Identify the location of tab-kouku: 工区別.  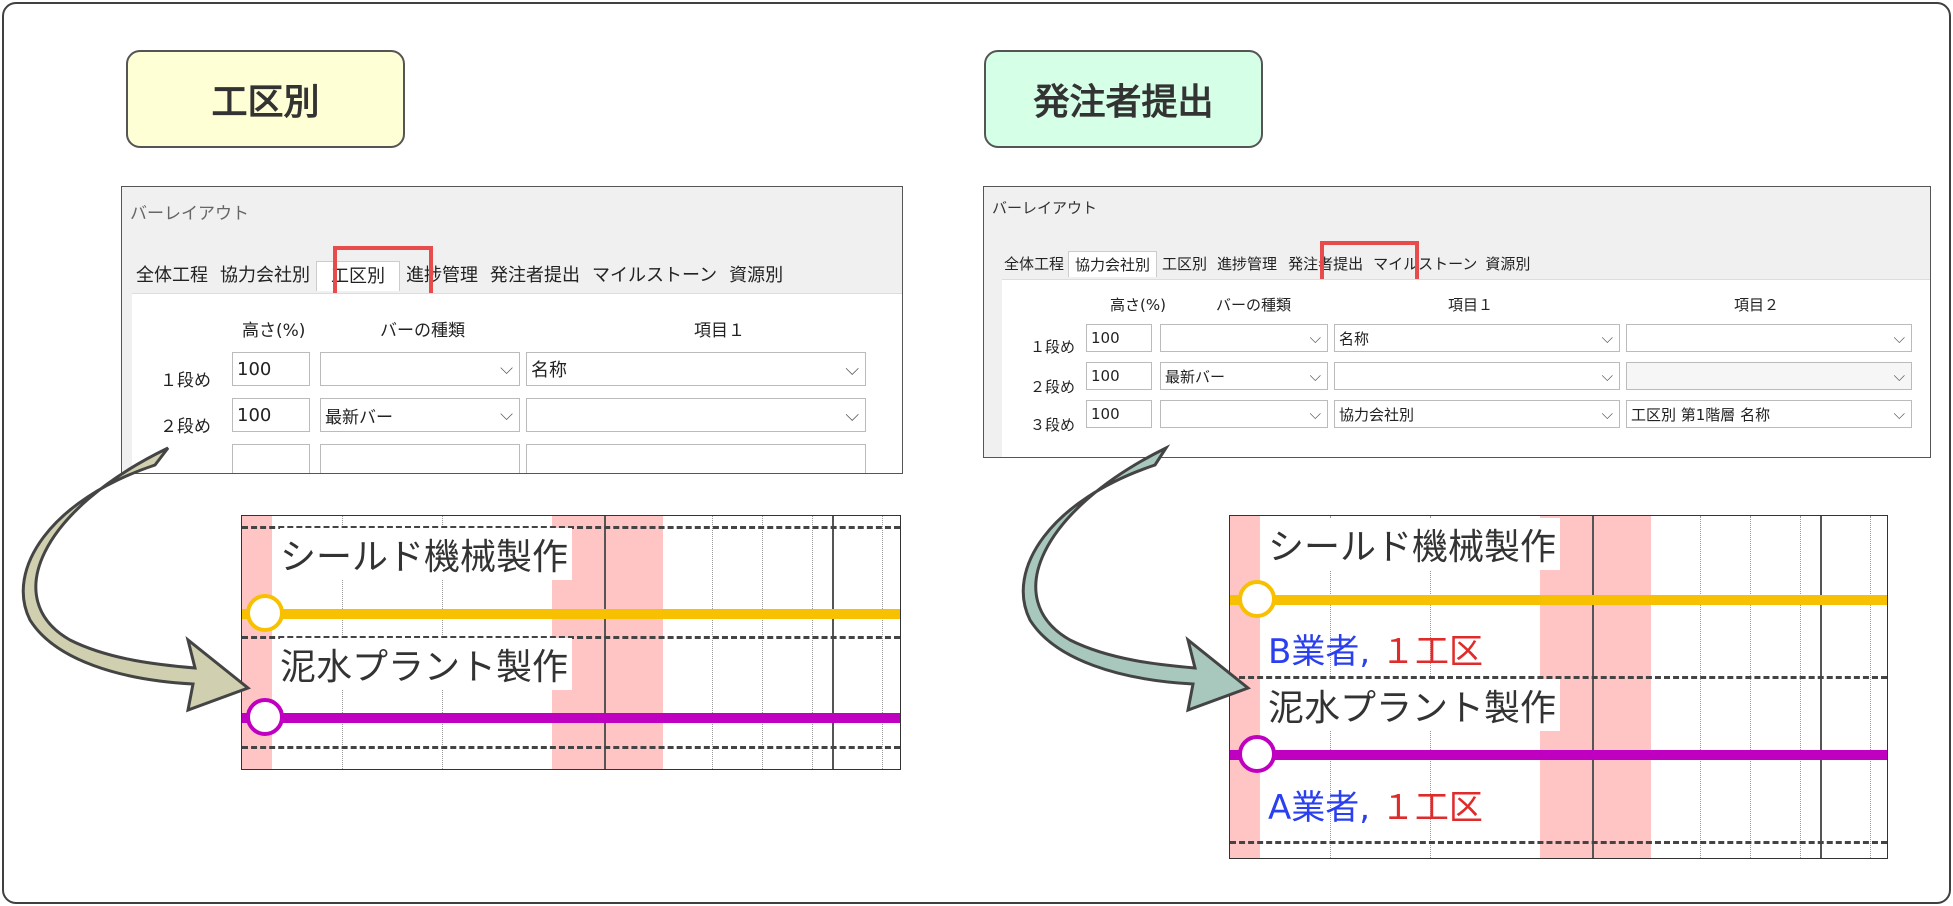
(1184, 264).